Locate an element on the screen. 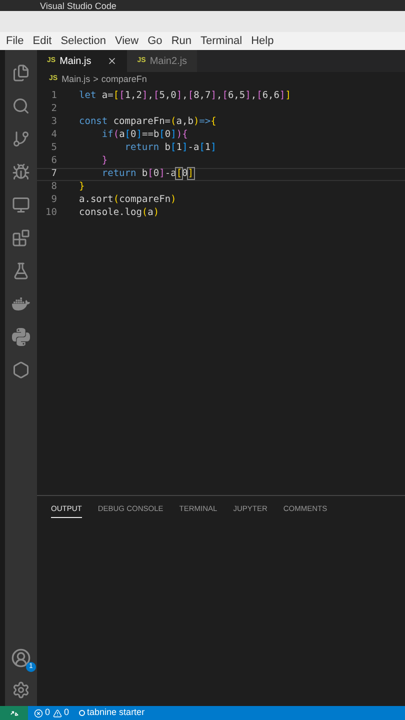  code-line: return b[1]-a[1] is located at coordinates (170, 148).